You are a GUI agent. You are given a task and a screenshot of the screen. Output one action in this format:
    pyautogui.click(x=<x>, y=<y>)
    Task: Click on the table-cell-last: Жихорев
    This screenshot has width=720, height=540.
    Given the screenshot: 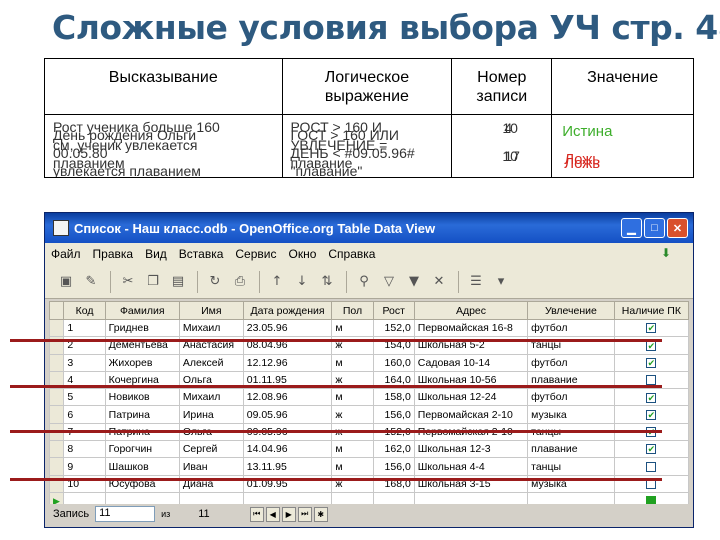 What is the action you would take?
    pyautogui.click(x=142, y=362)
    